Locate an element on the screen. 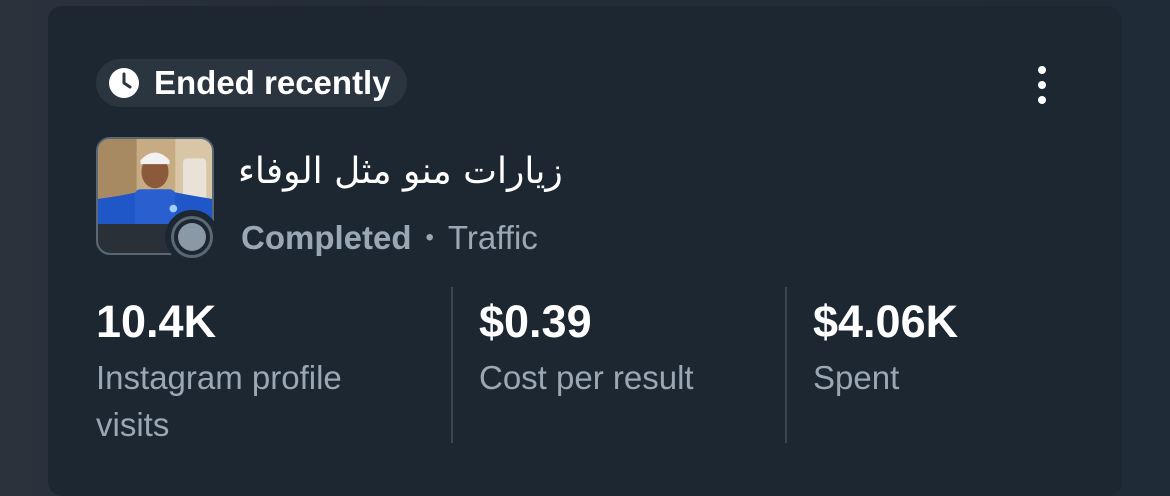  more-vertical-icon is located at coordinates (1042, 70).